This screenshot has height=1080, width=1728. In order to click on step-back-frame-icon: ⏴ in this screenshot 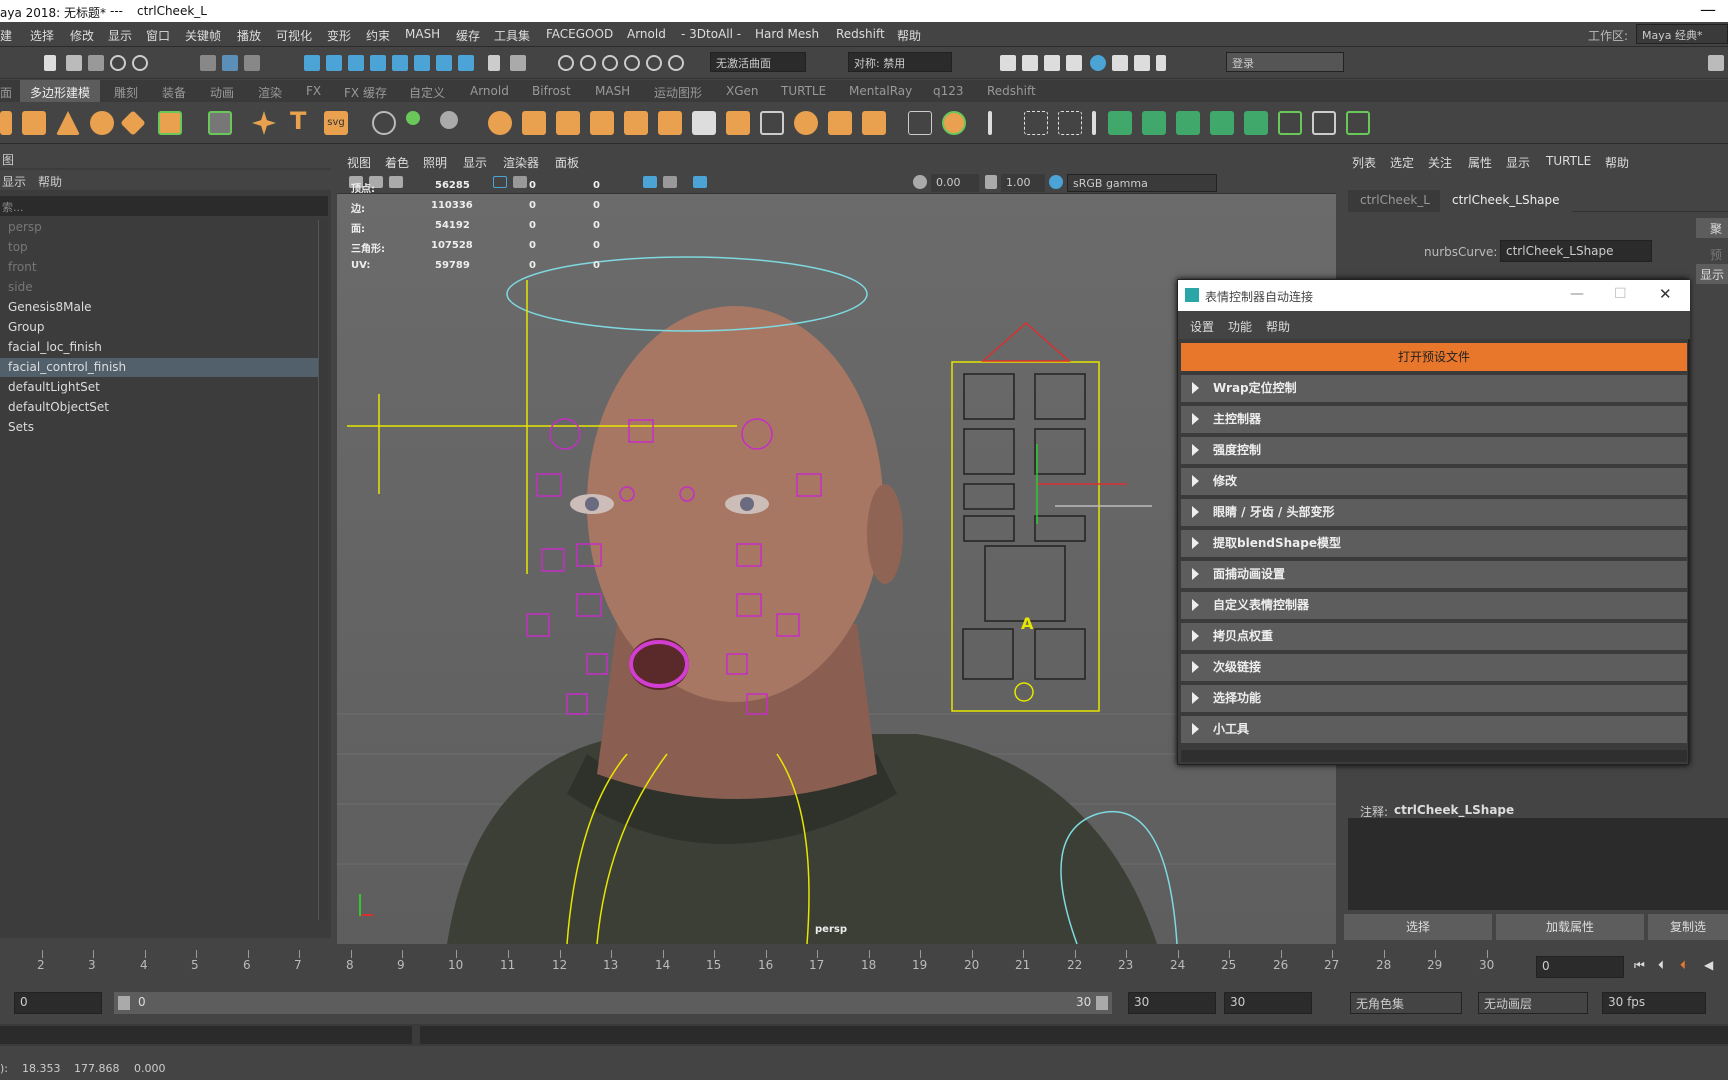, I will do `click(1683, 965)`.